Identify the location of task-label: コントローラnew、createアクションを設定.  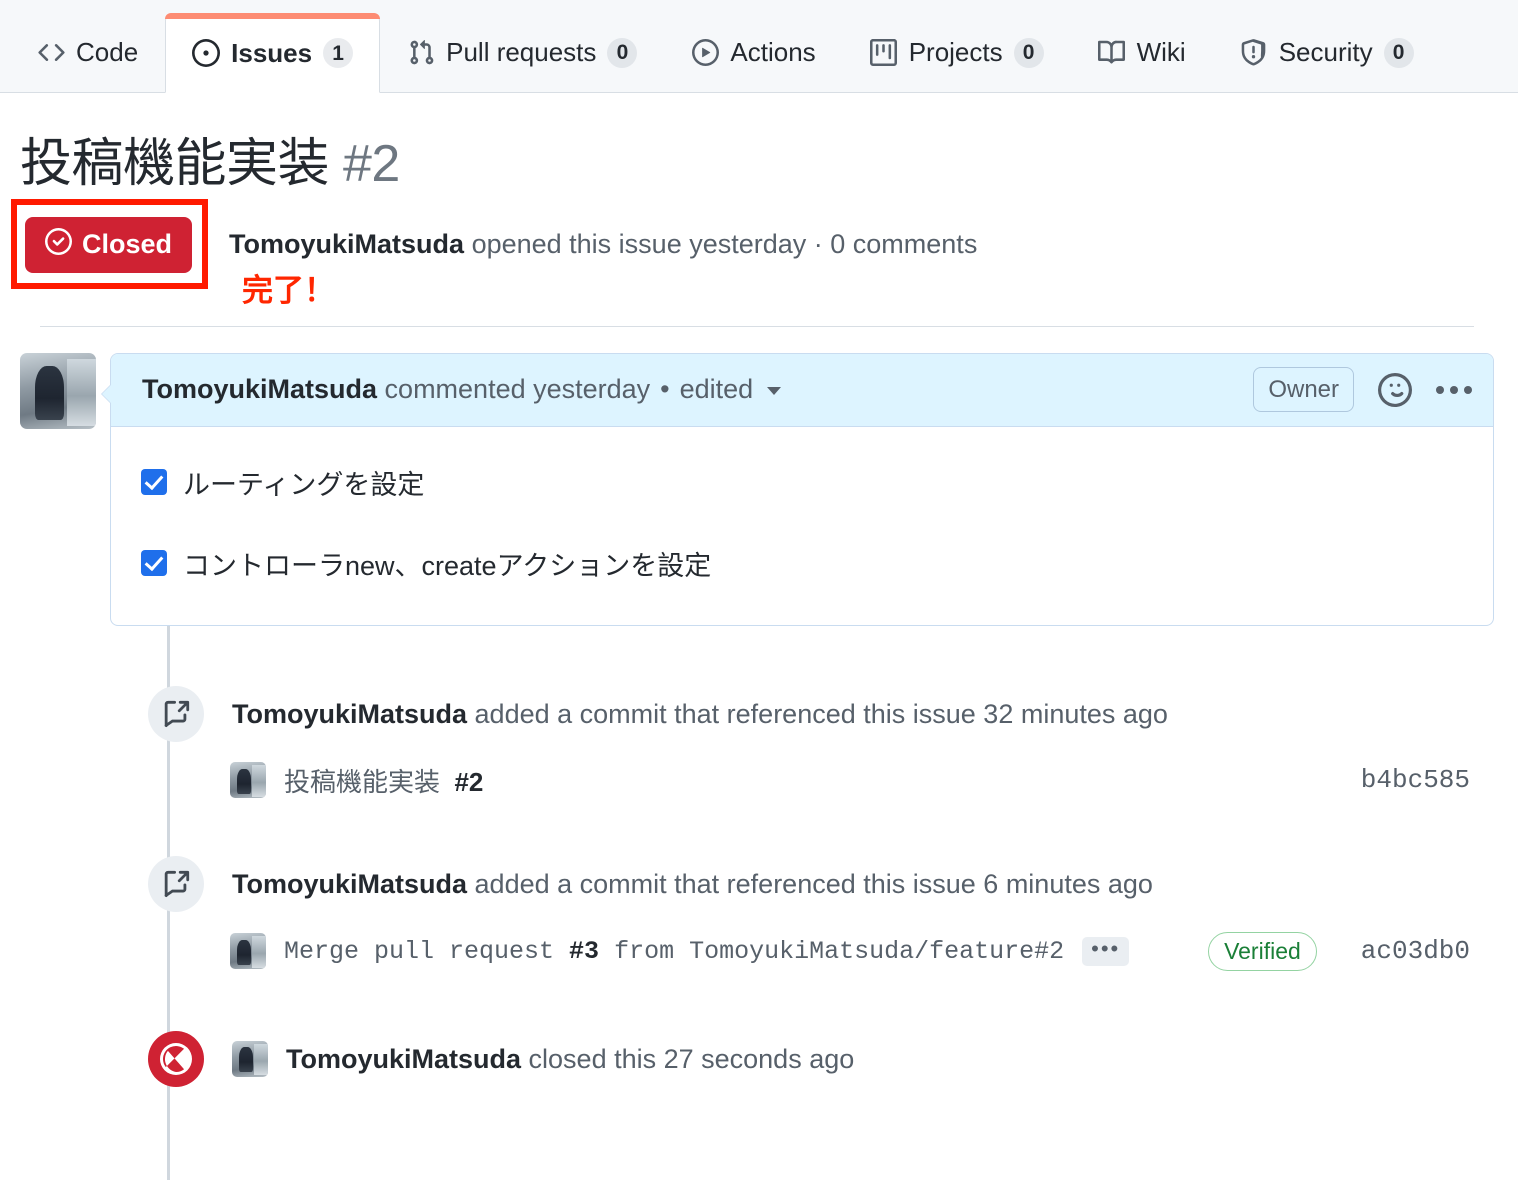
(447, 565).